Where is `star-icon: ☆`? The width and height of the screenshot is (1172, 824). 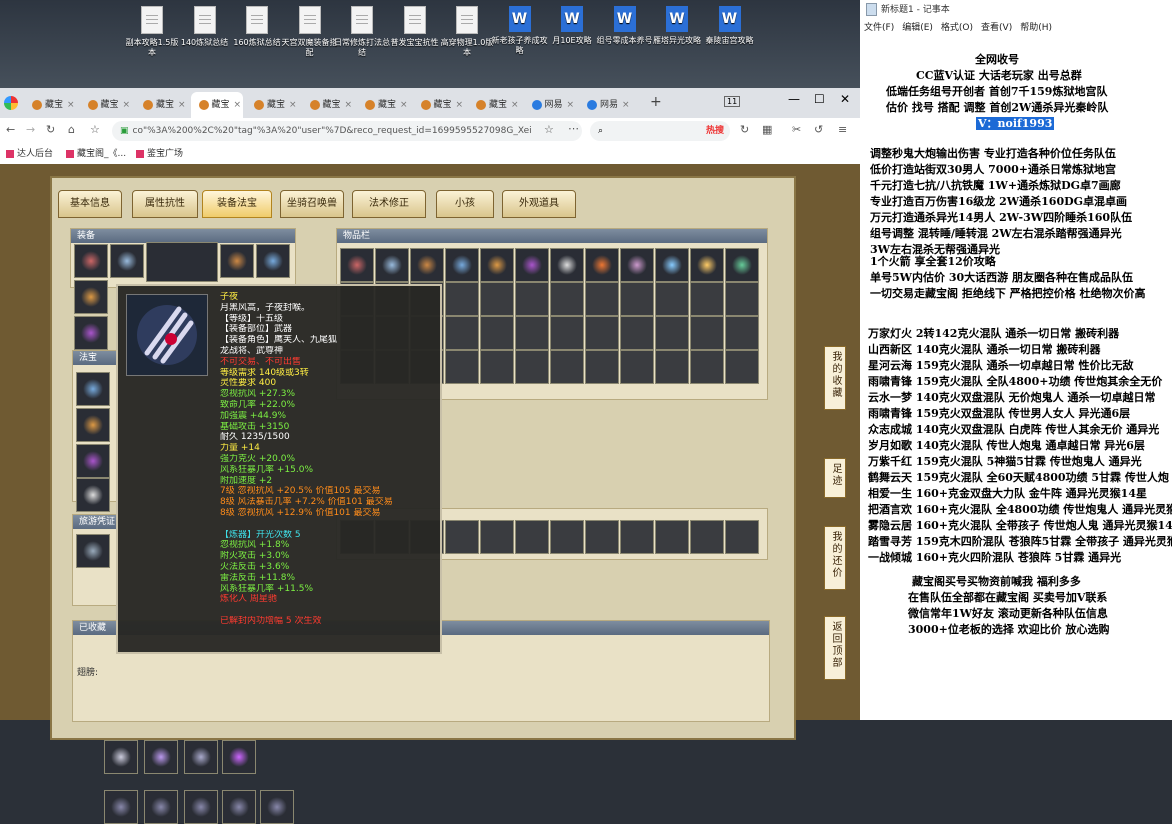 star-icon: ☆ is located at coordinates (95, 129).